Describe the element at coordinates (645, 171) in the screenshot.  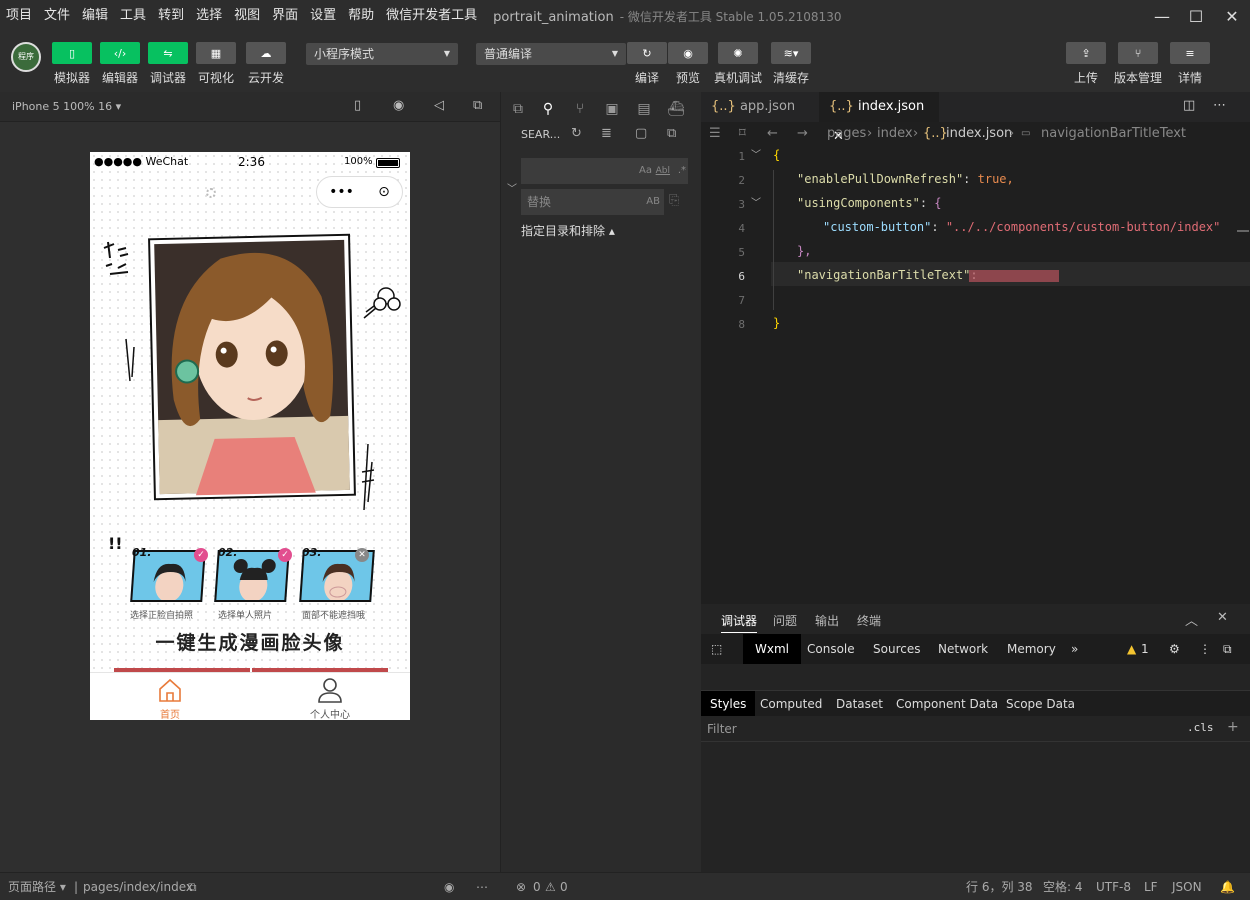
I see `match-case-icon: Aa` at that location.